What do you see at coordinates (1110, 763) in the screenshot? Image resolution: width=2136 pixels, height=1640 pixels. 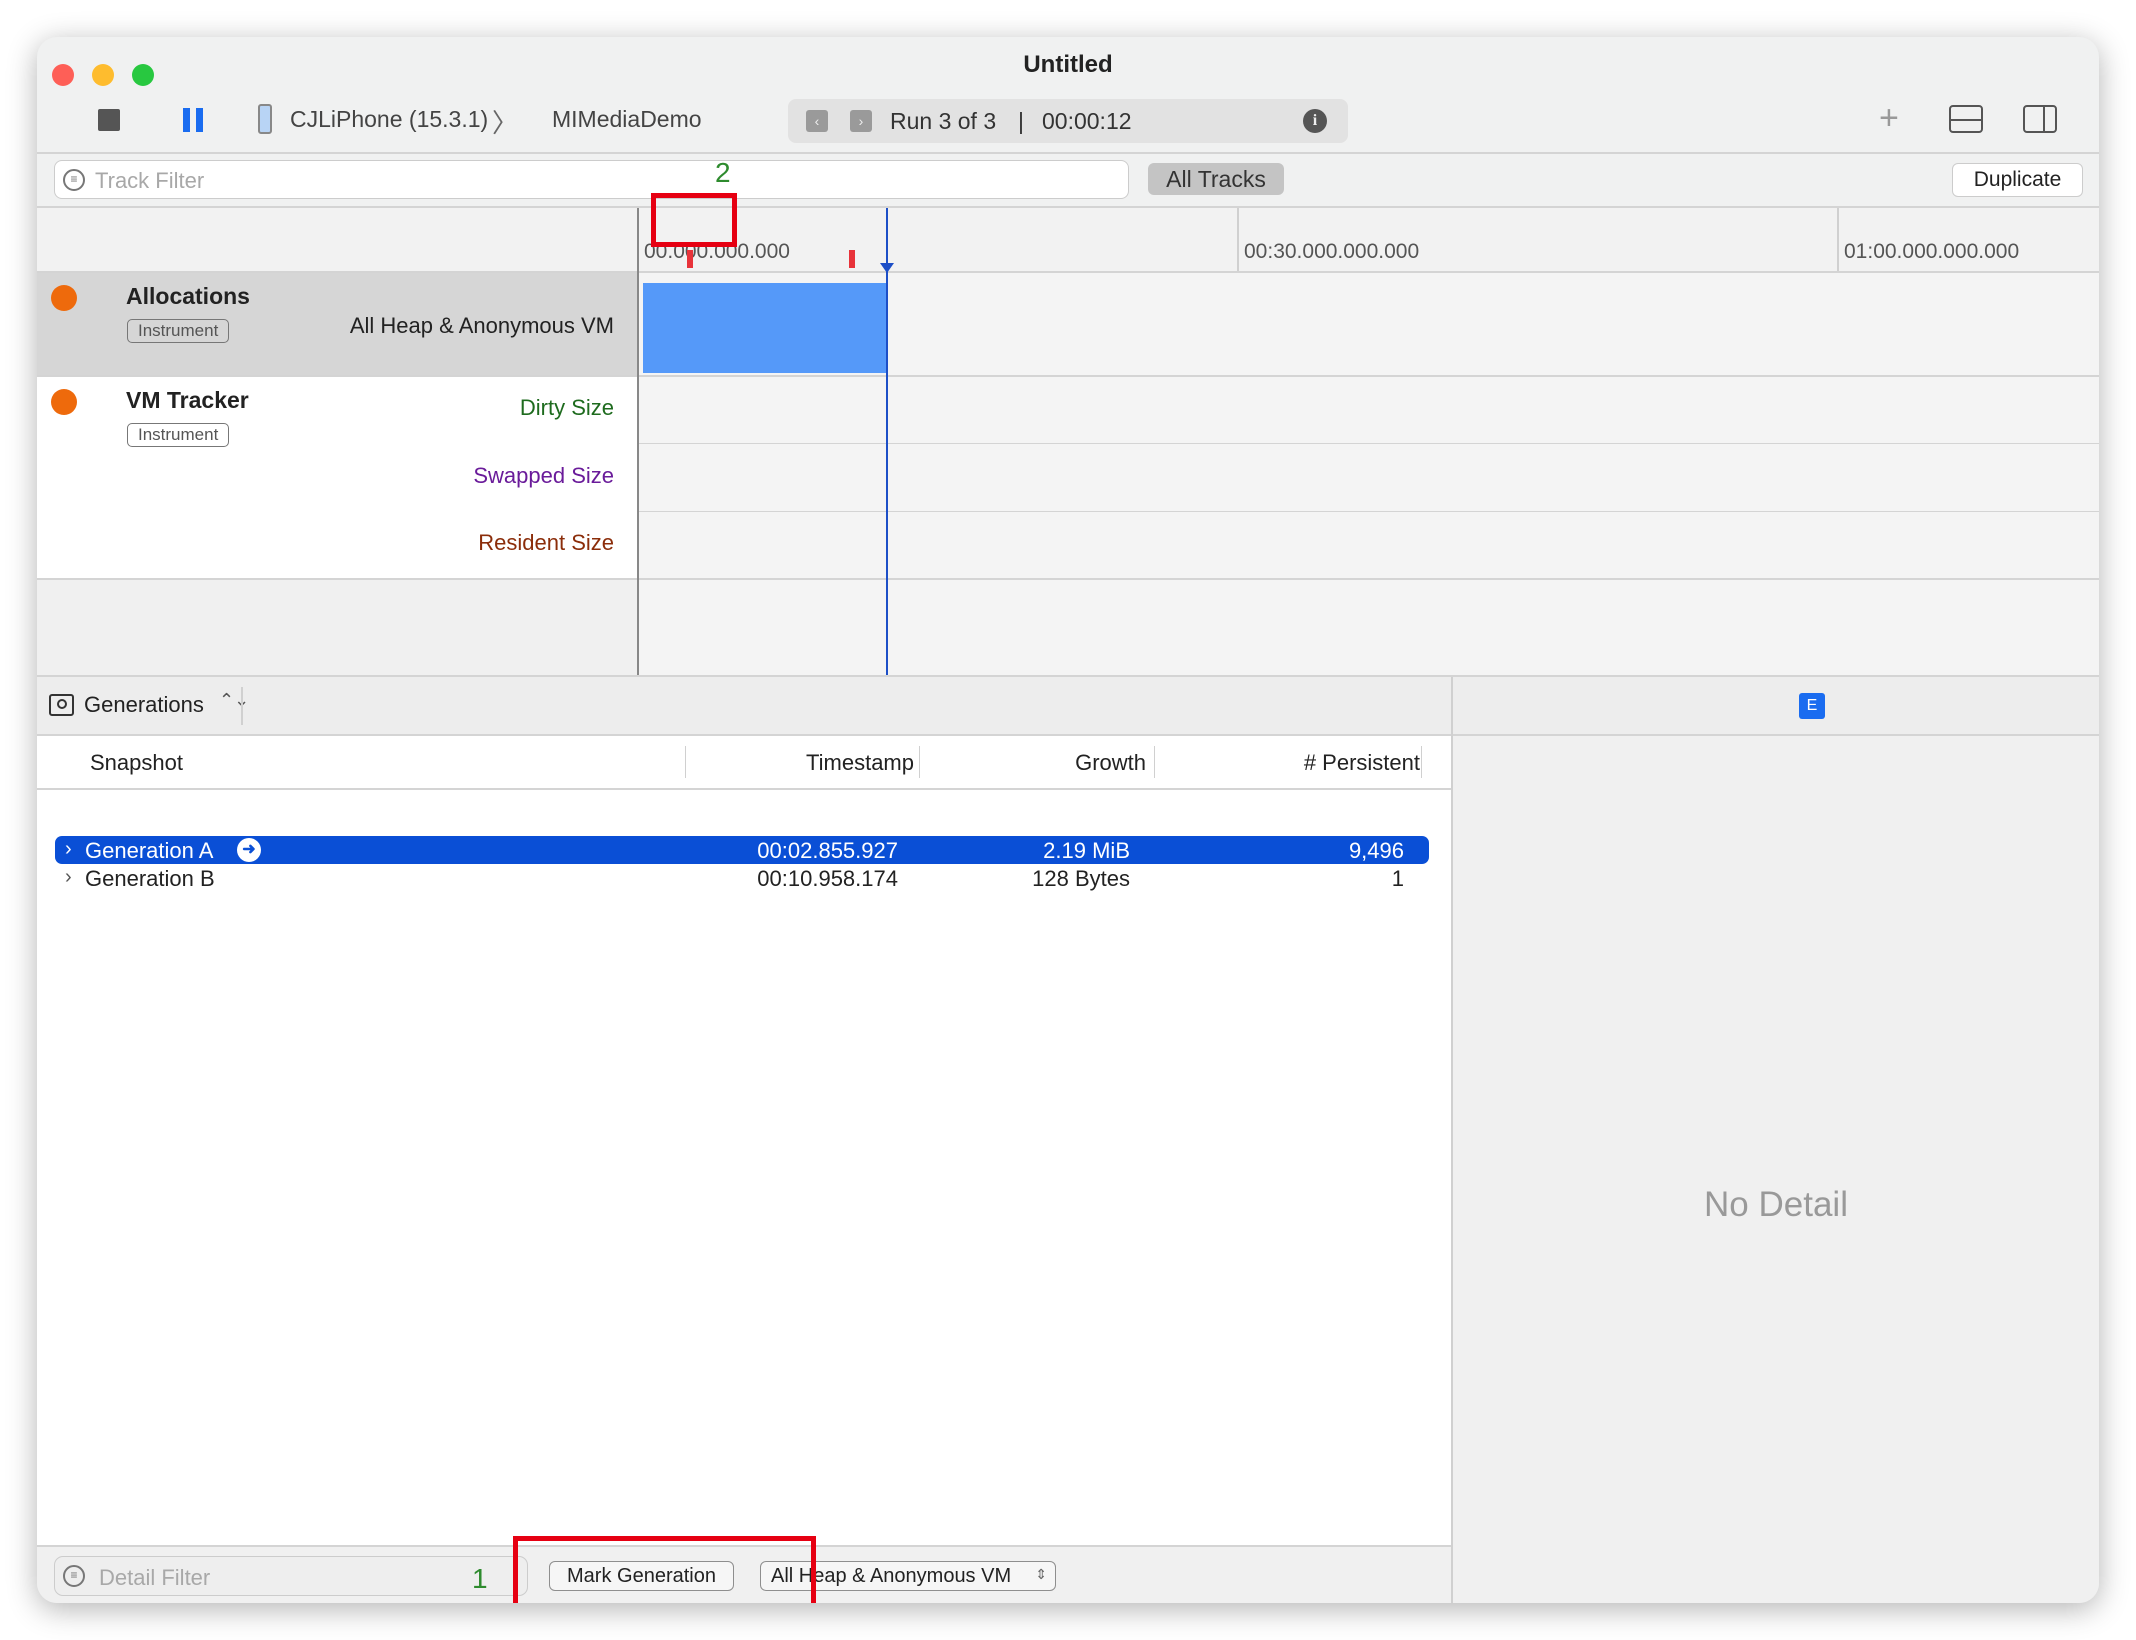 I see `column-growth: Growth` at bounding box center [1110, 763].